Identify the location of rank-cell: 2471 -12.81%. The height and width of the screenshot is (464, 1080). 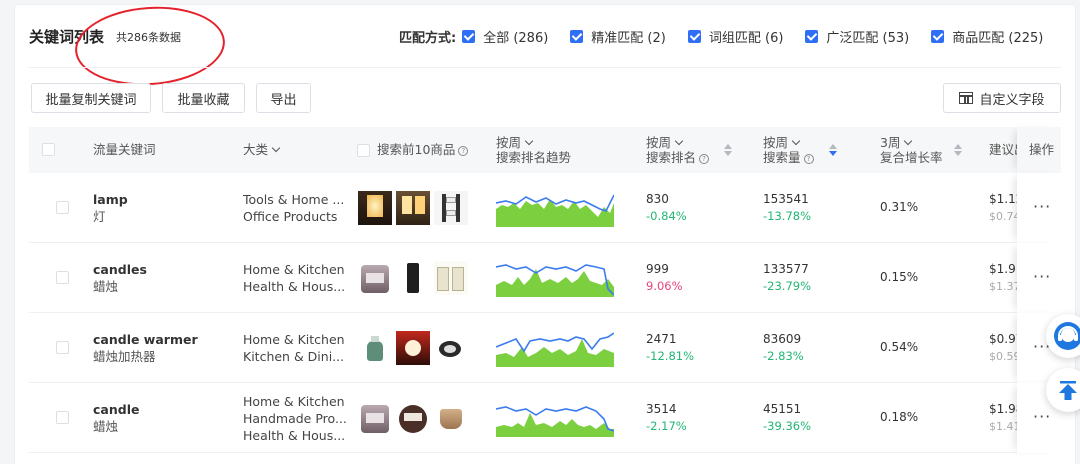
(670, 348).